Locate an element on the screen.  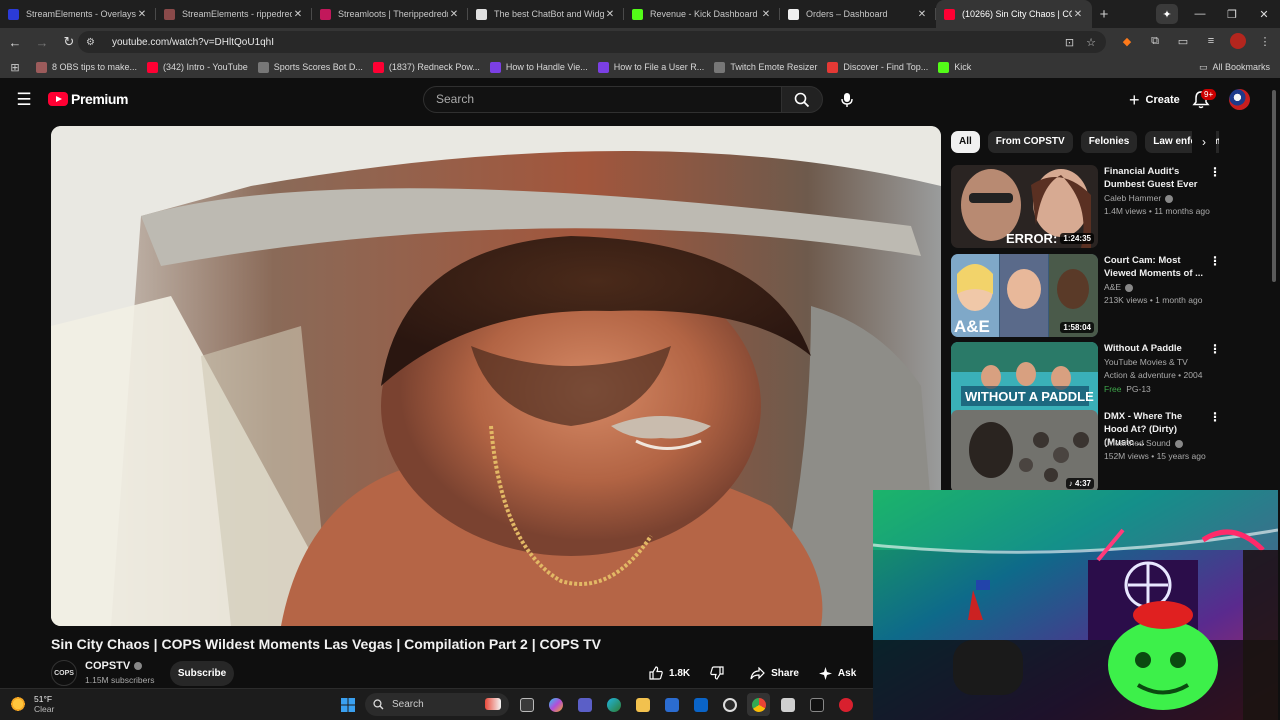
browser-tab: Streamloots | Therippedrednec✕ is located at coordinates (390, 14).